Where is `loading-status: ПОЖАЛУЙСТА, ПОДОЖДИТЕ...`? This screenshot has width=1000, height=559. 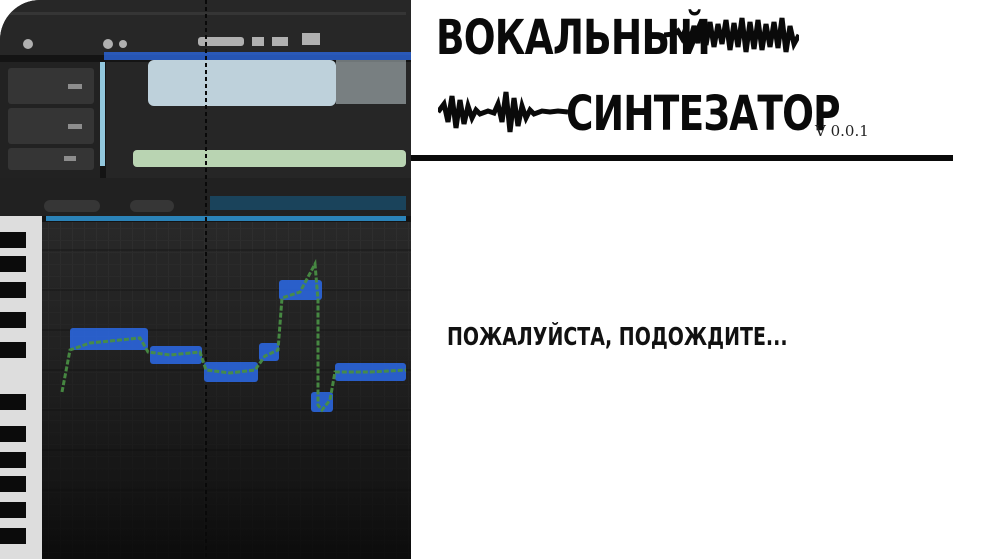 loading-status: ПОЖАЛУЙСТА, ПОДОЖДИТЕ... is located at coordinates (617, 336).